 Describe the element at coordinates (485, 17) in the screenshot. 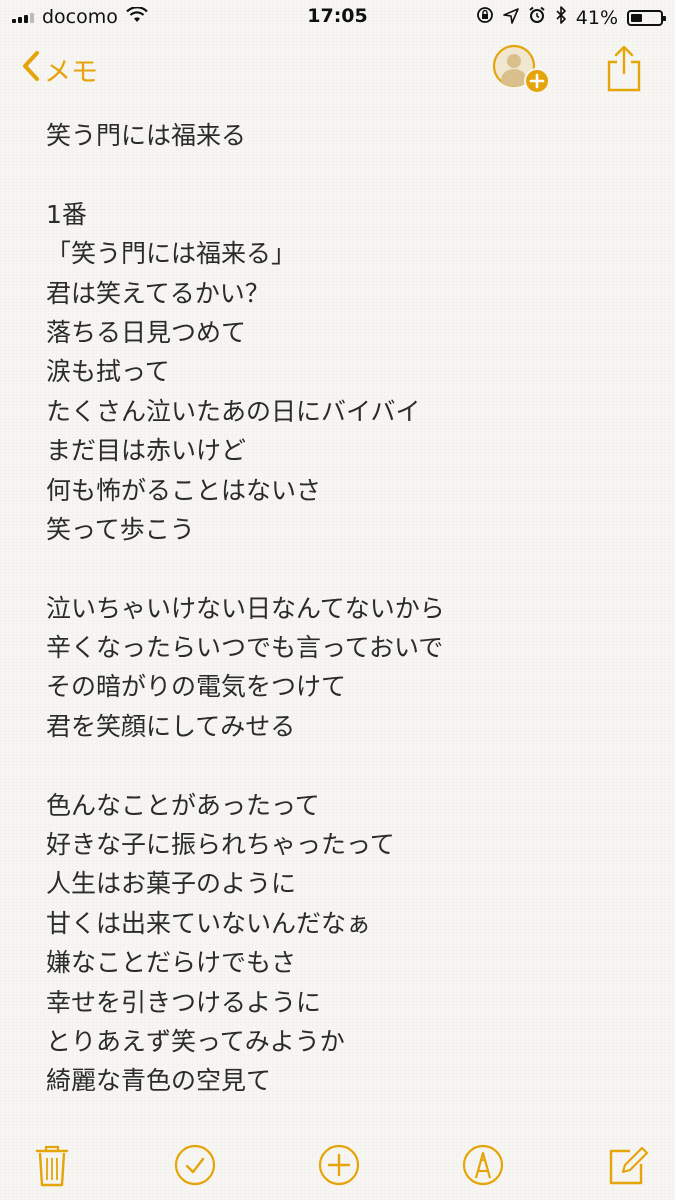

I see `orientation-lock-icon` at that location.